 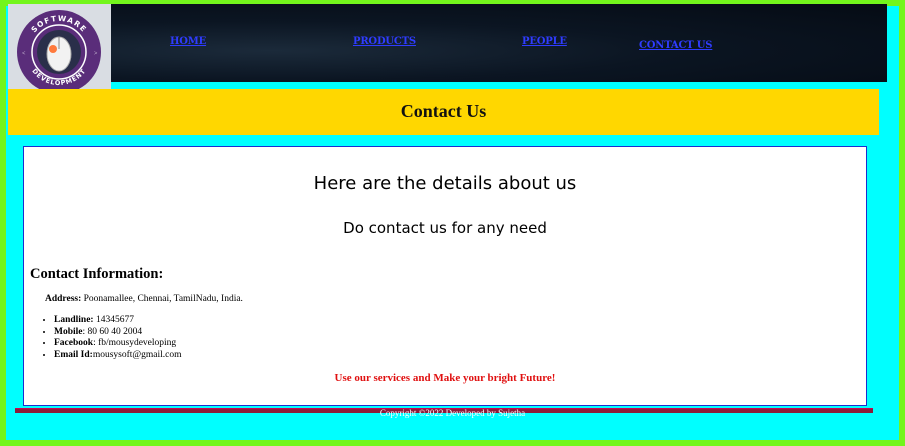 What do you see at coordinates (188, 41) in the screenshot?
I see `nav-home-link: HOME` at bounding box center [188, 41].